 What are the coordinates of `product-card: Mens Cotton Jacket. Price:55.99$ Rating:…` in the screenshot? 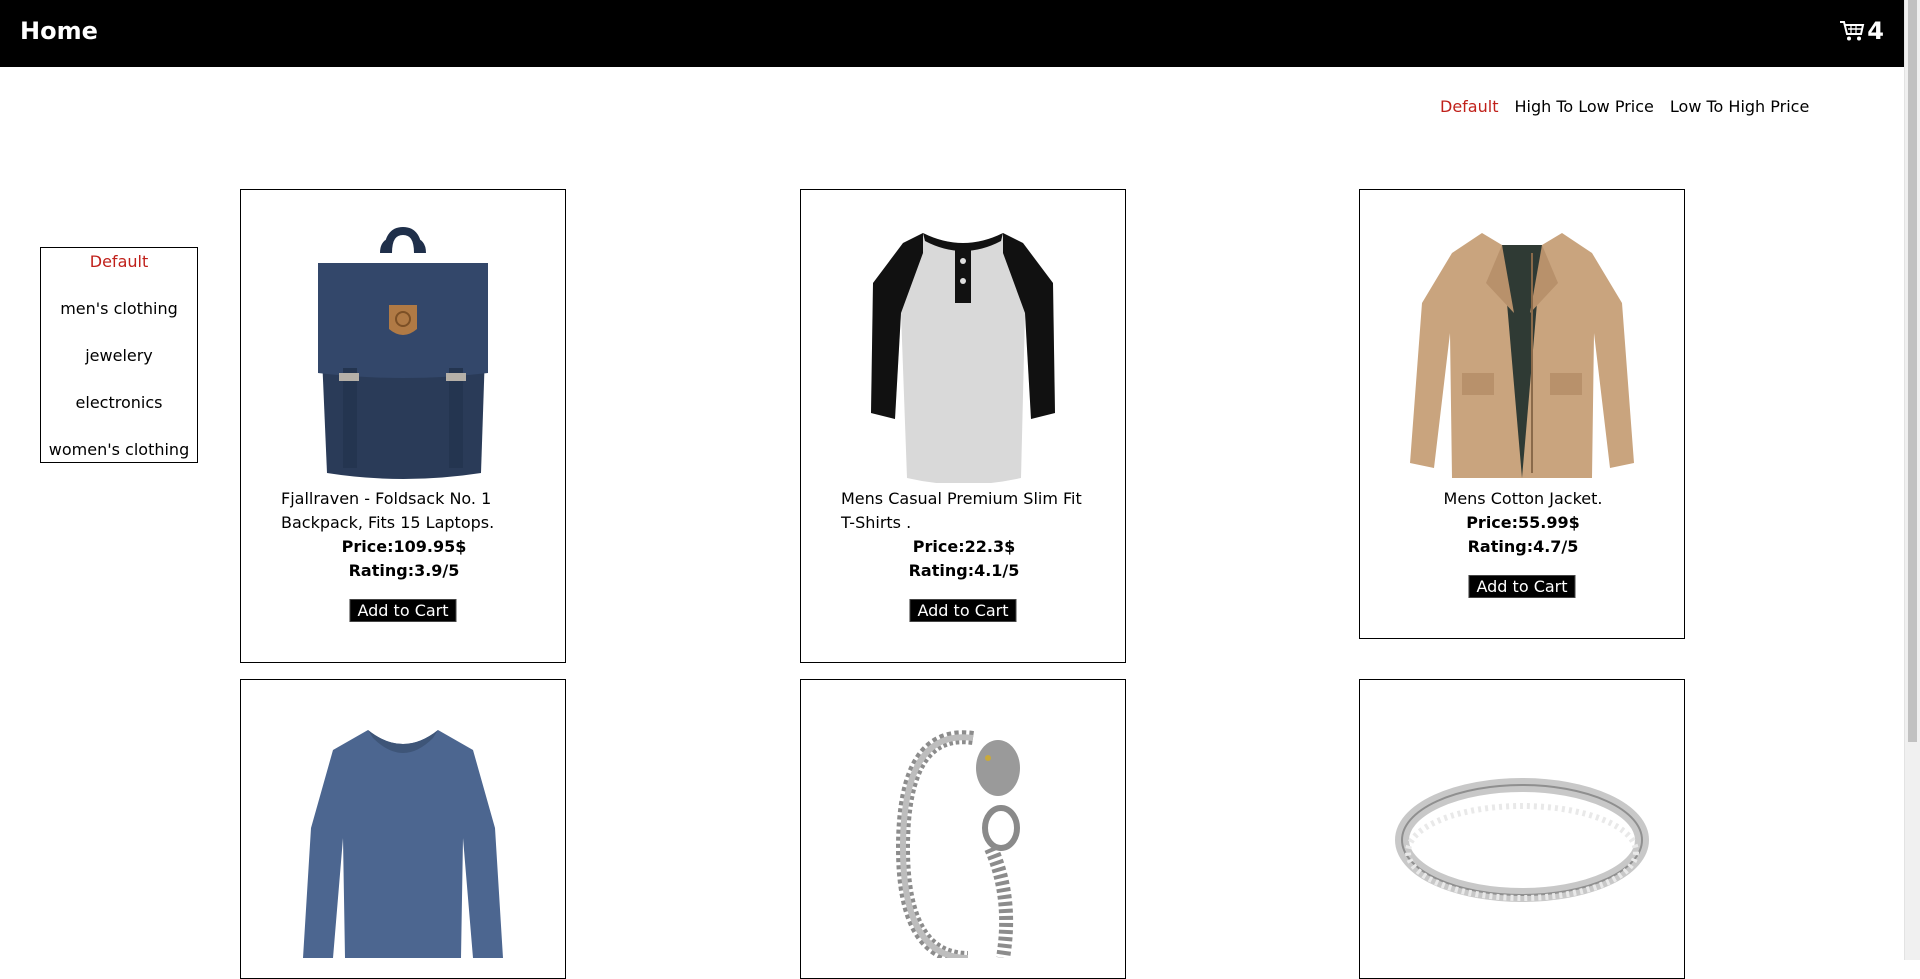 It's located at (1522, 414).